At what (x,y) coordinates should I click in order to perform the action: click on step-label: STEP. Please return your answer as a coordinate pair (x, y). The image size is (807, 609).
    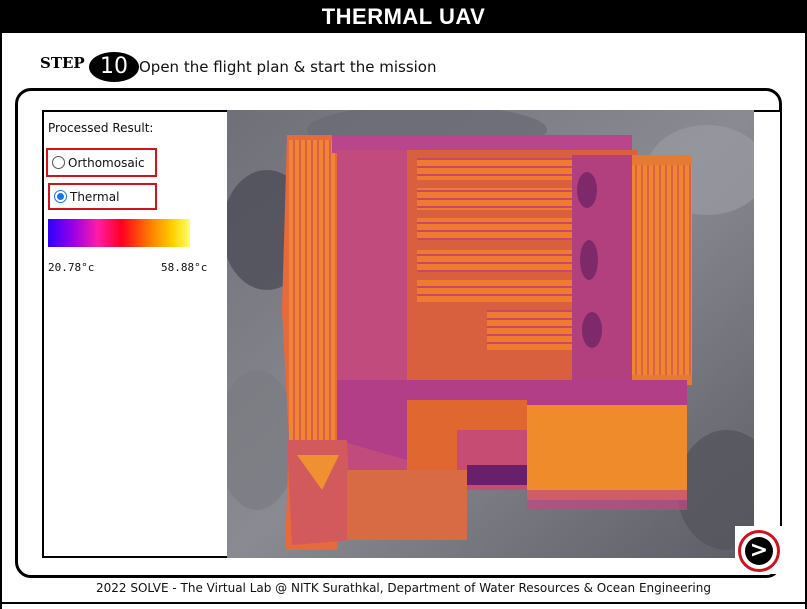
    Looking at the image, I should click on (62, 63).